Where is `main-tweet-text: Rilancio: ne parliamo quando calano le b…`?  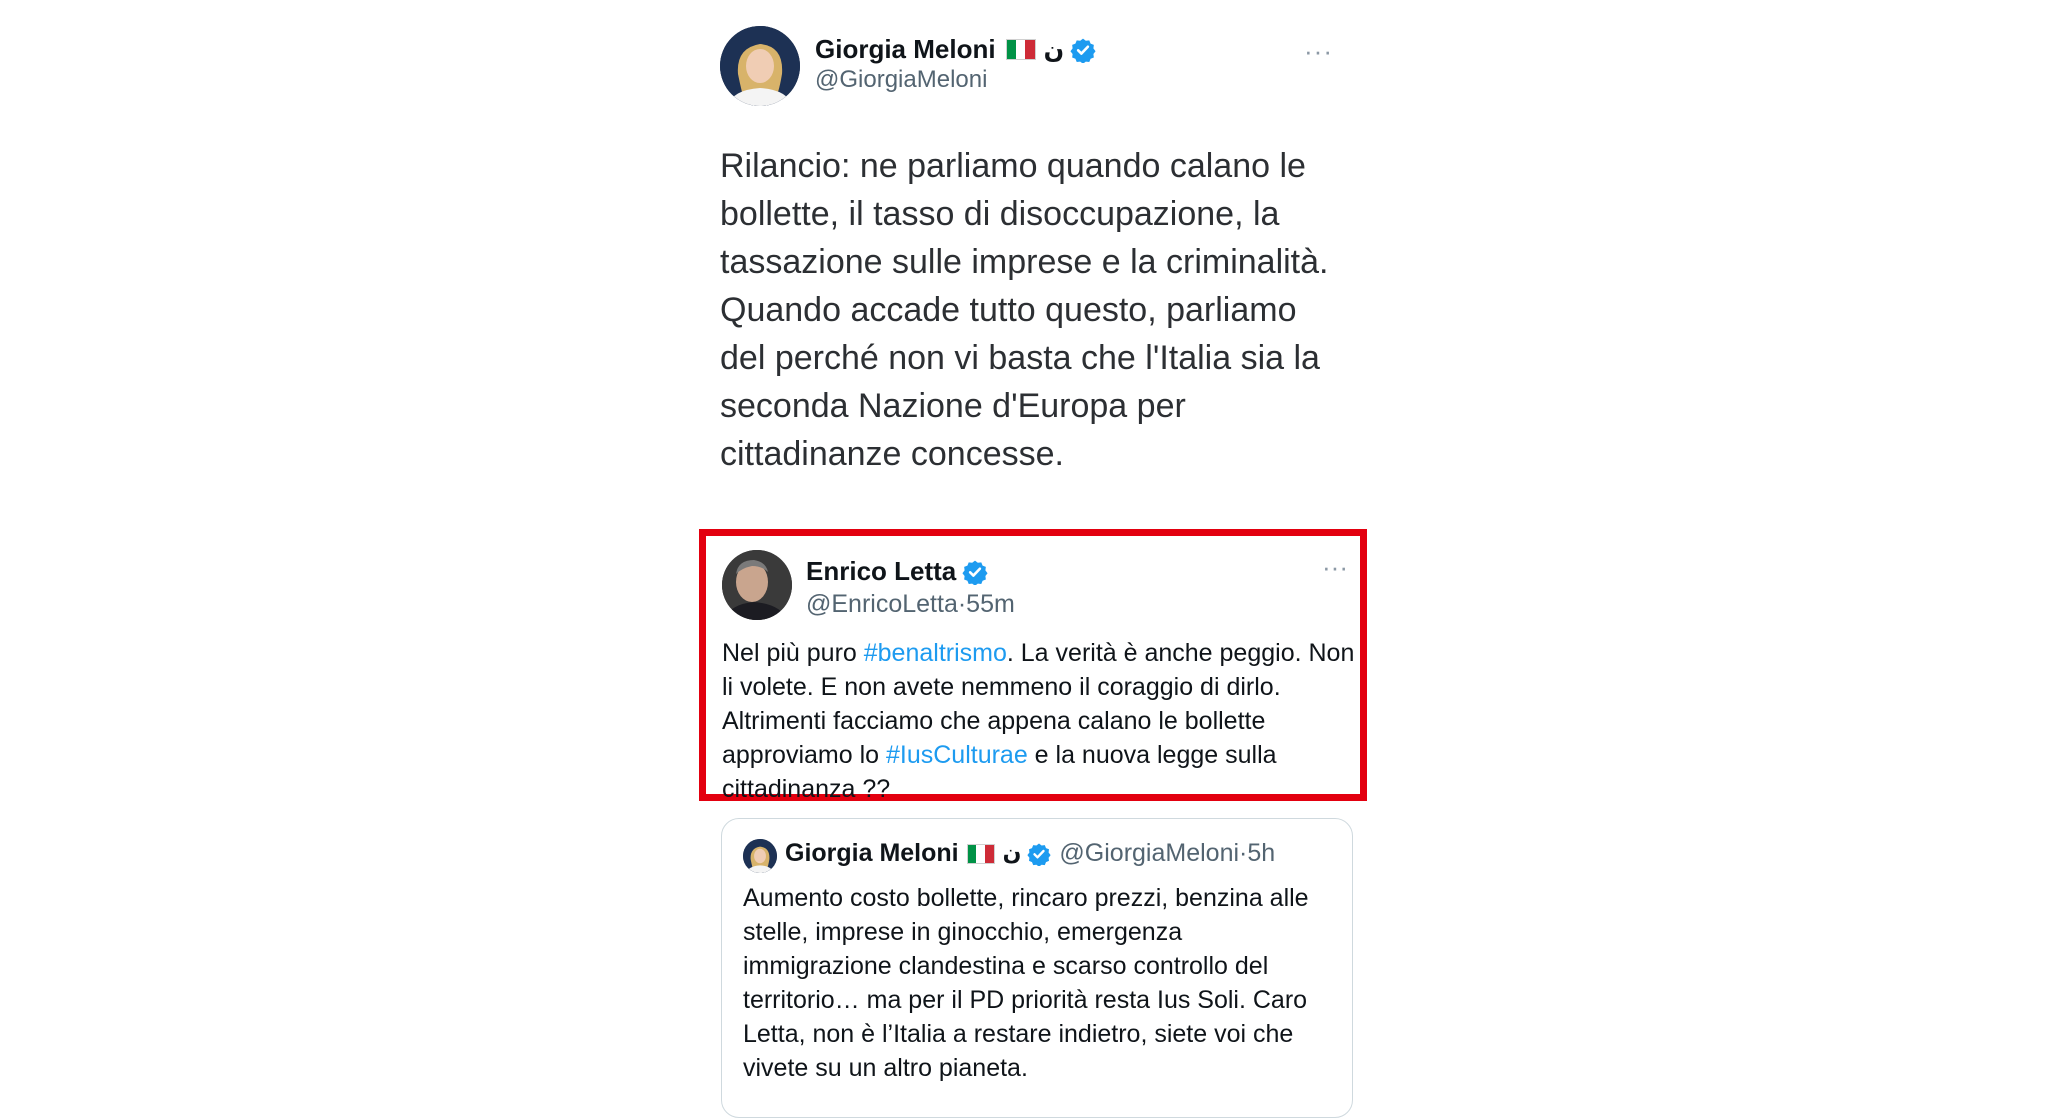
main-tweet-text: Rilancio: ne parliamo quando calano le b… is located at coordinates (1024, 310).